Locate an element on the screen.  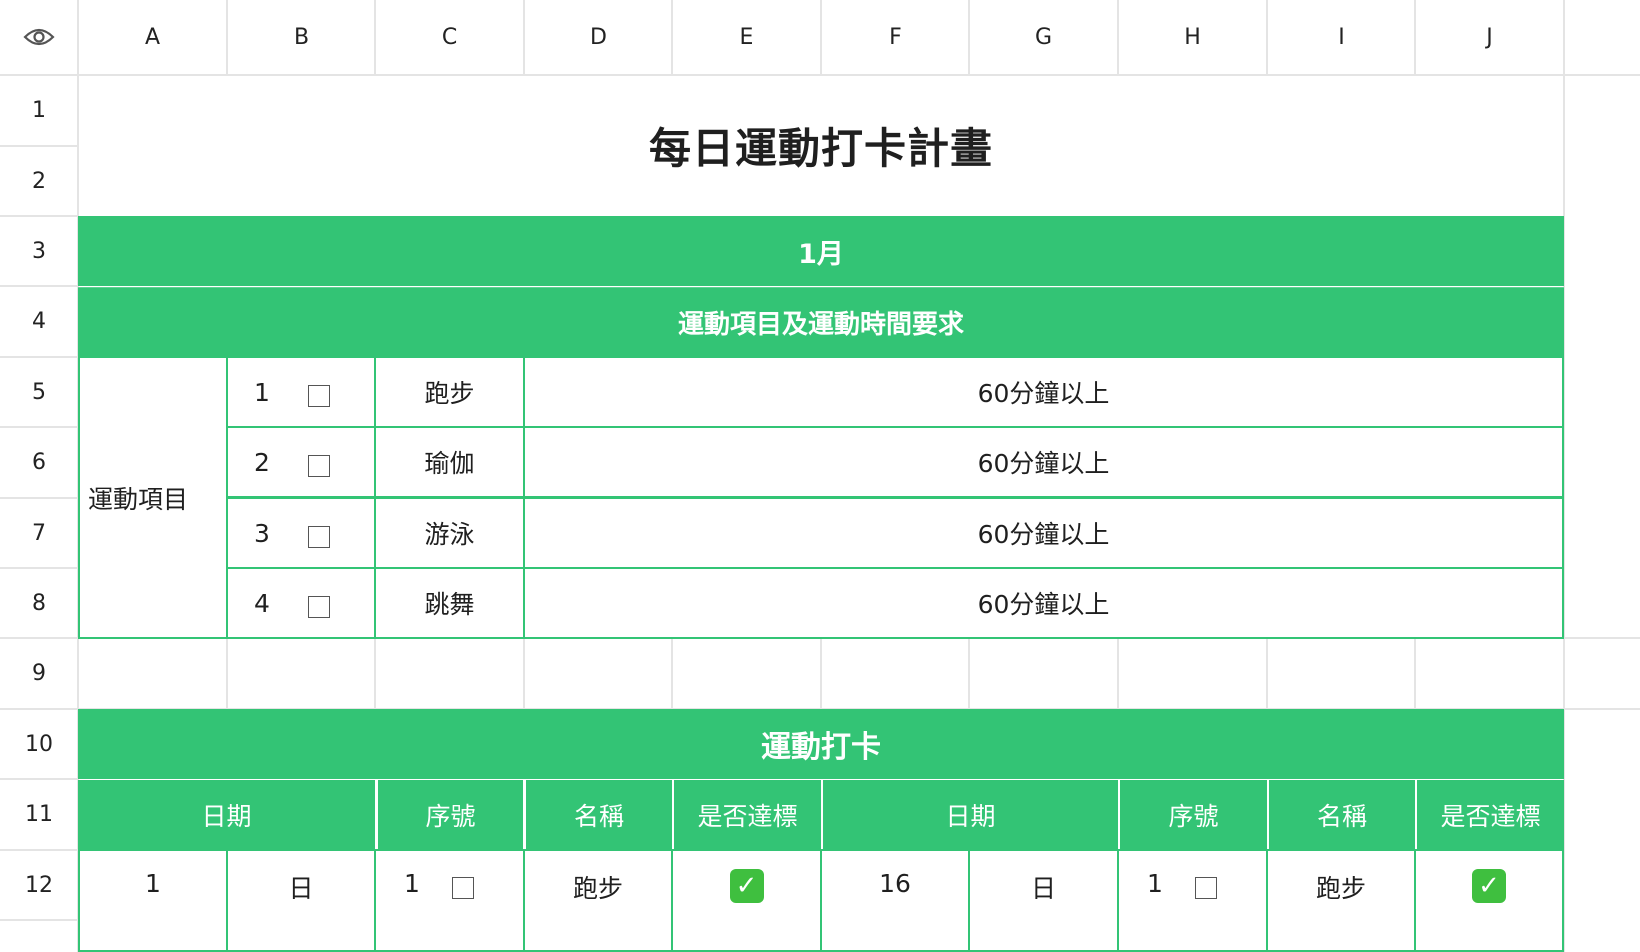
row-header-5: 5 is located at coordinates (39, 392).